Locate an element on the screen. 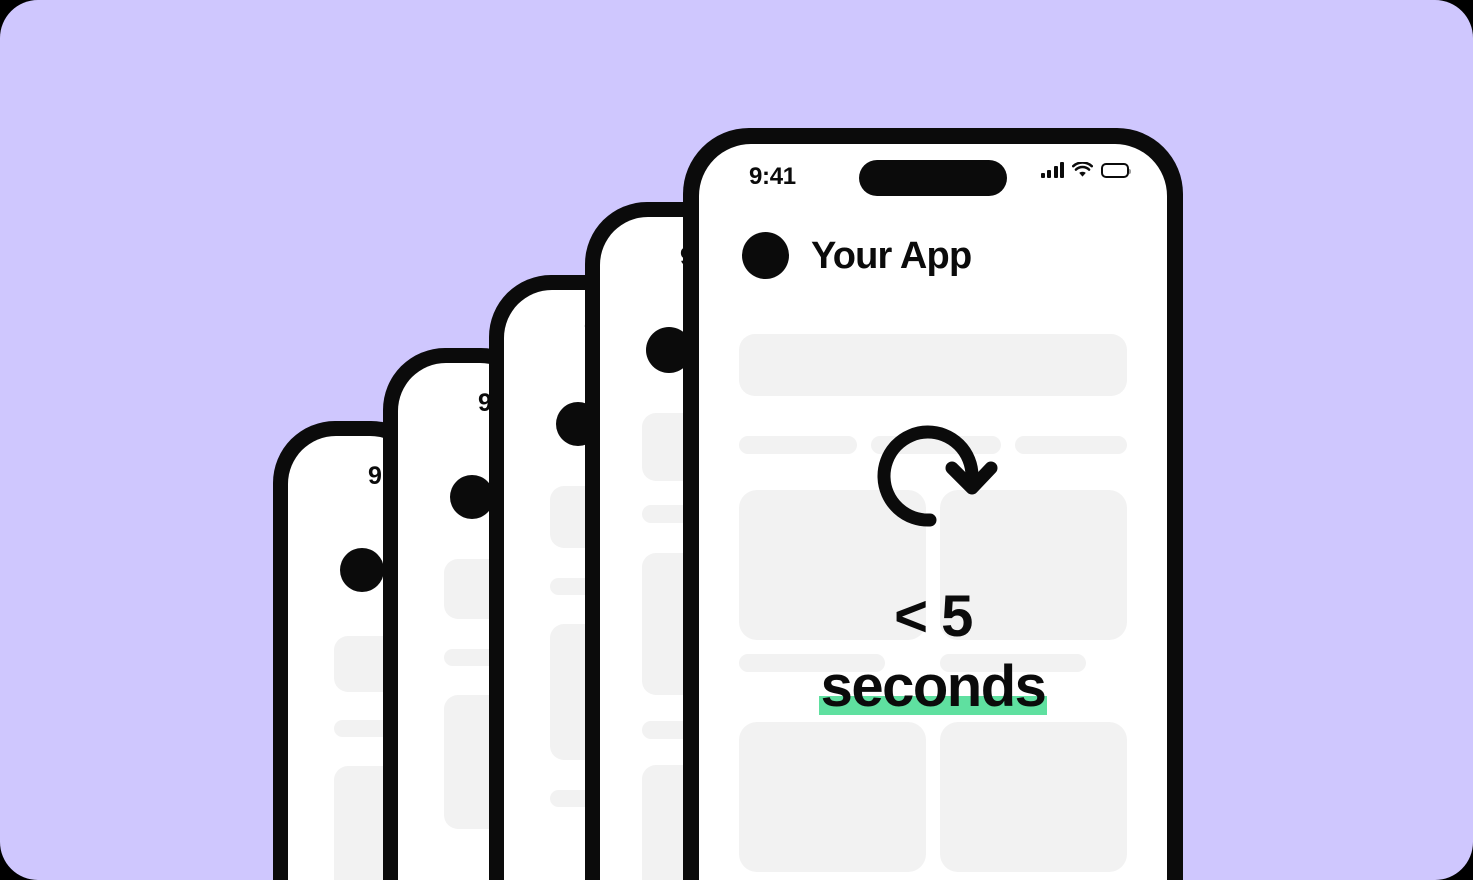 The image size is (1473, 880). app-logo-circle-icon is located at coordinates (765, 255).